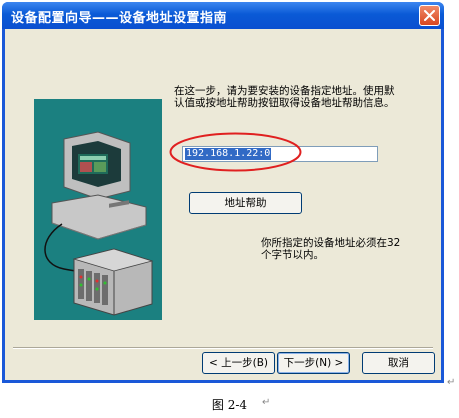 This screenshot has height=418, width=459. I want to click on close-icon, so click(429, 15).